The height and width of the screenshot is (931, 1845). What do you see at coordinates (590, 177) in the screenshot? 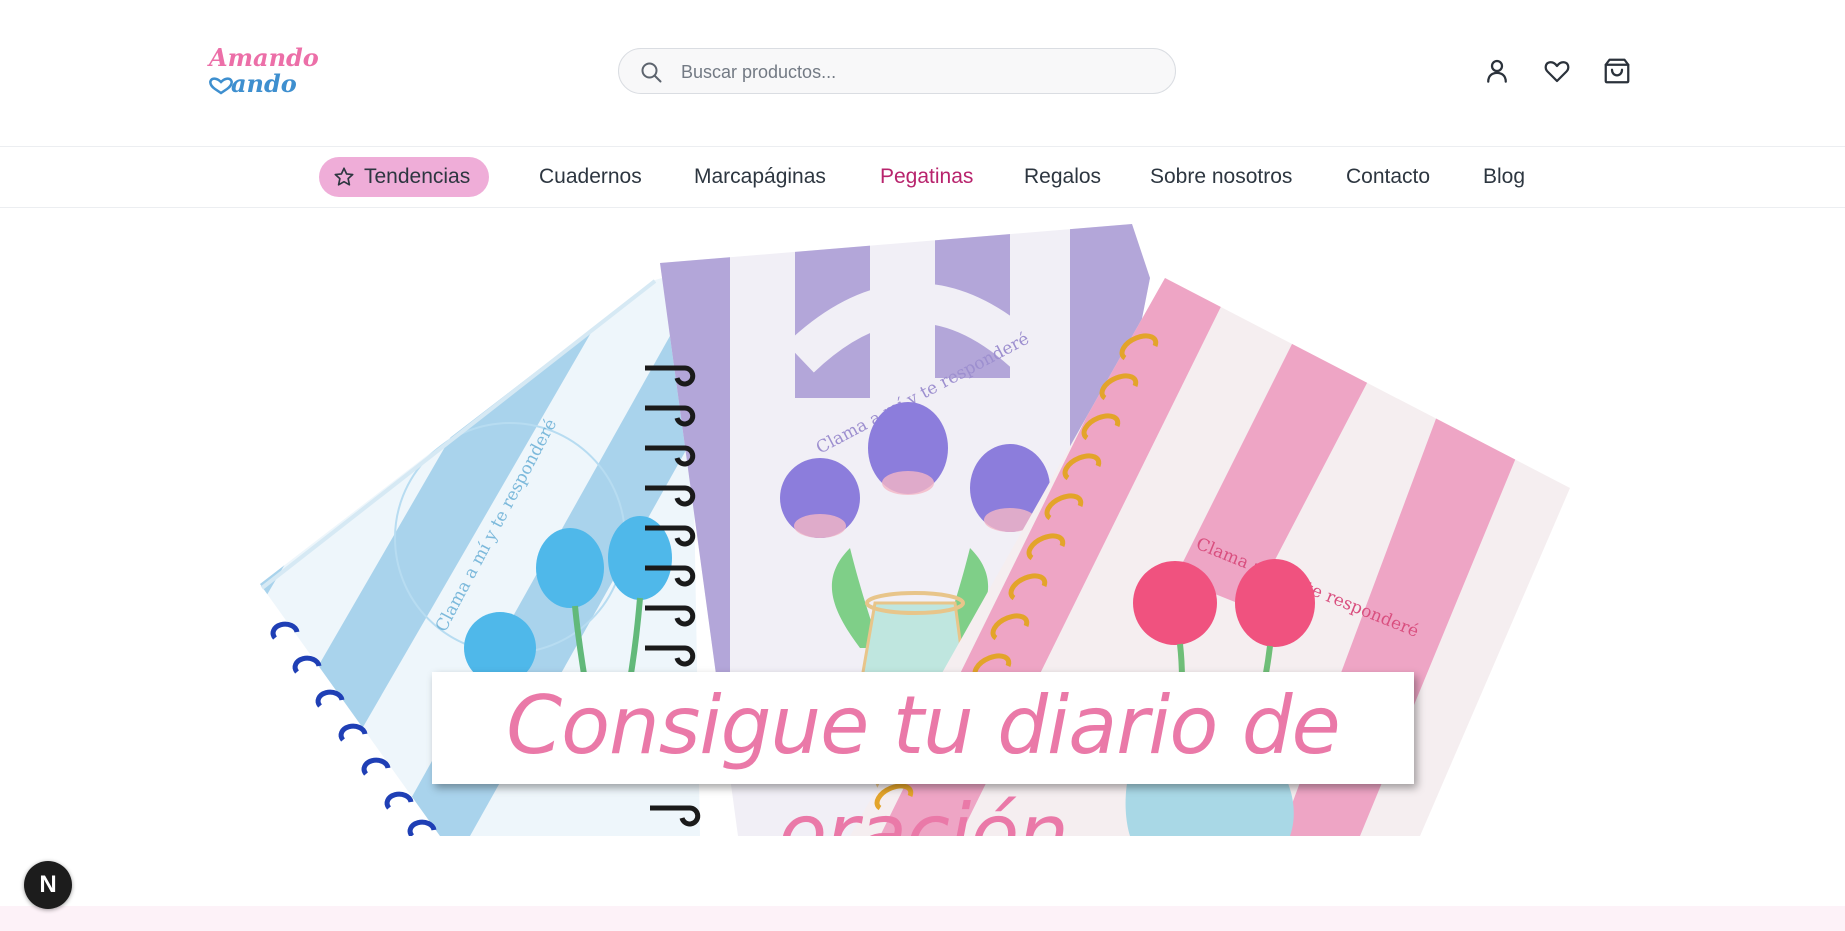
I see `nav-item-cuadernos: Cuadernos` at bounding box center [590, 177].